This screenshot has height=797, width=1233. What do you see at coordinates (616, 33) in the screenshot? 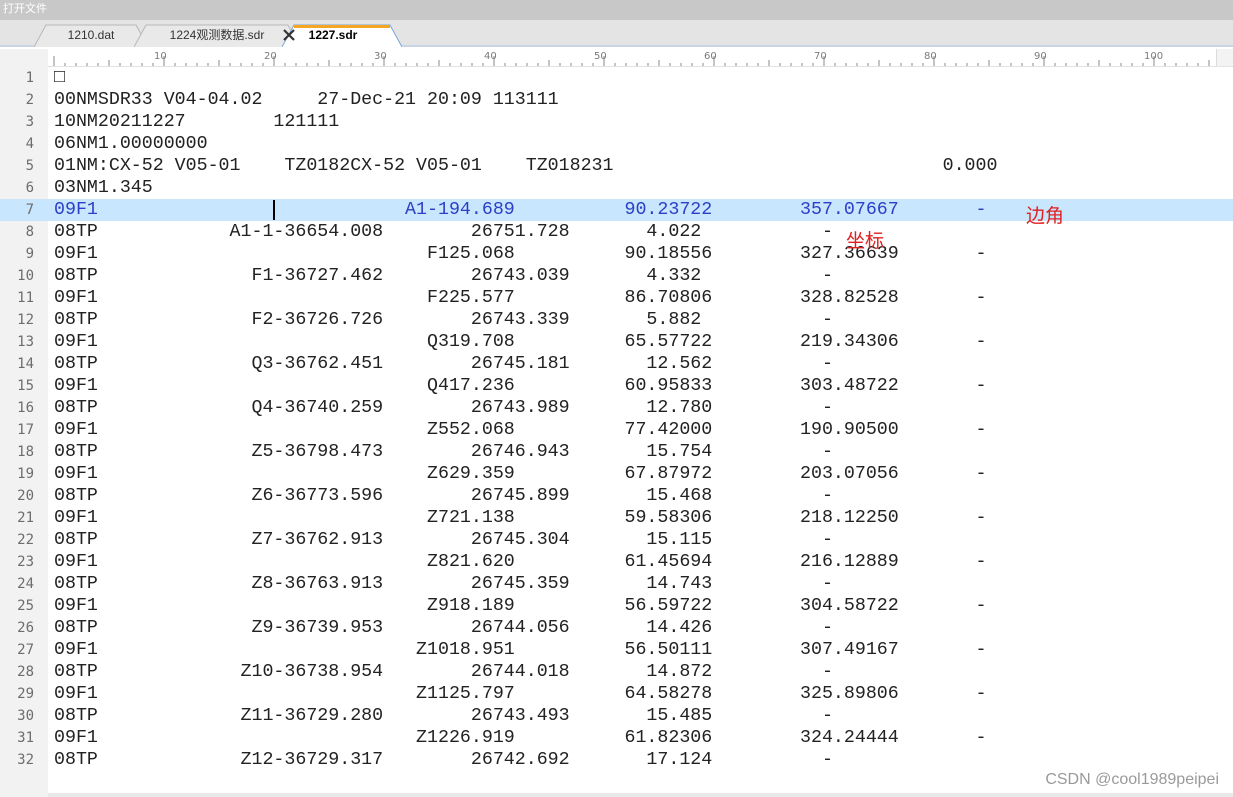
I see `tab-bar: 1210.dat 1224观测数据.sdr 1227.sdr` at bounding box center [616, 33].